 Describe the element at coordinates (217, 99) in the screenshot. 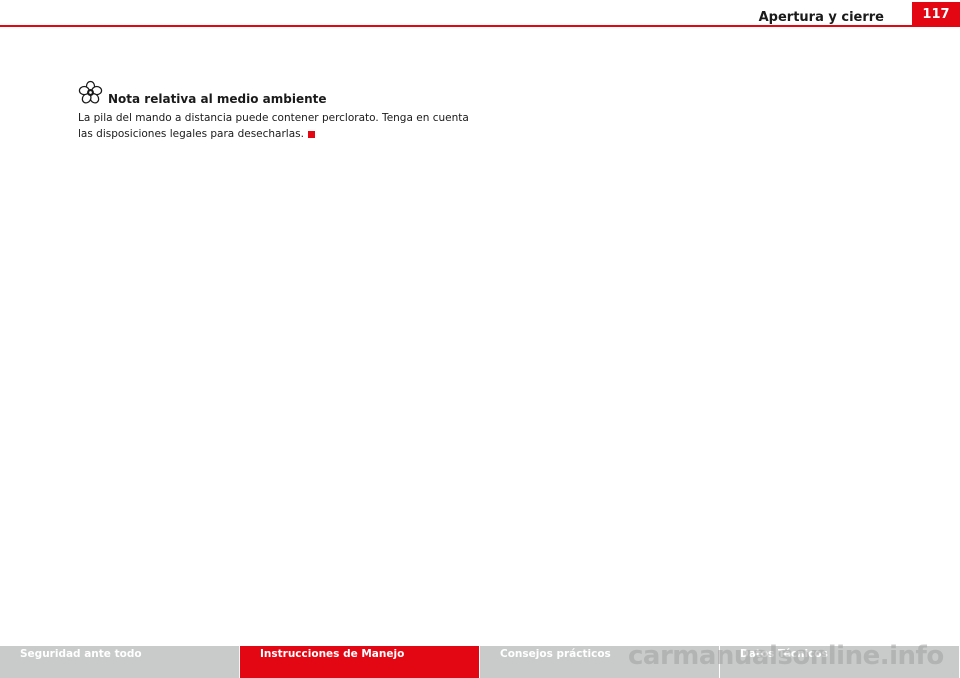

I see `note-title: Nota relativa al medio ambiente` at that location.